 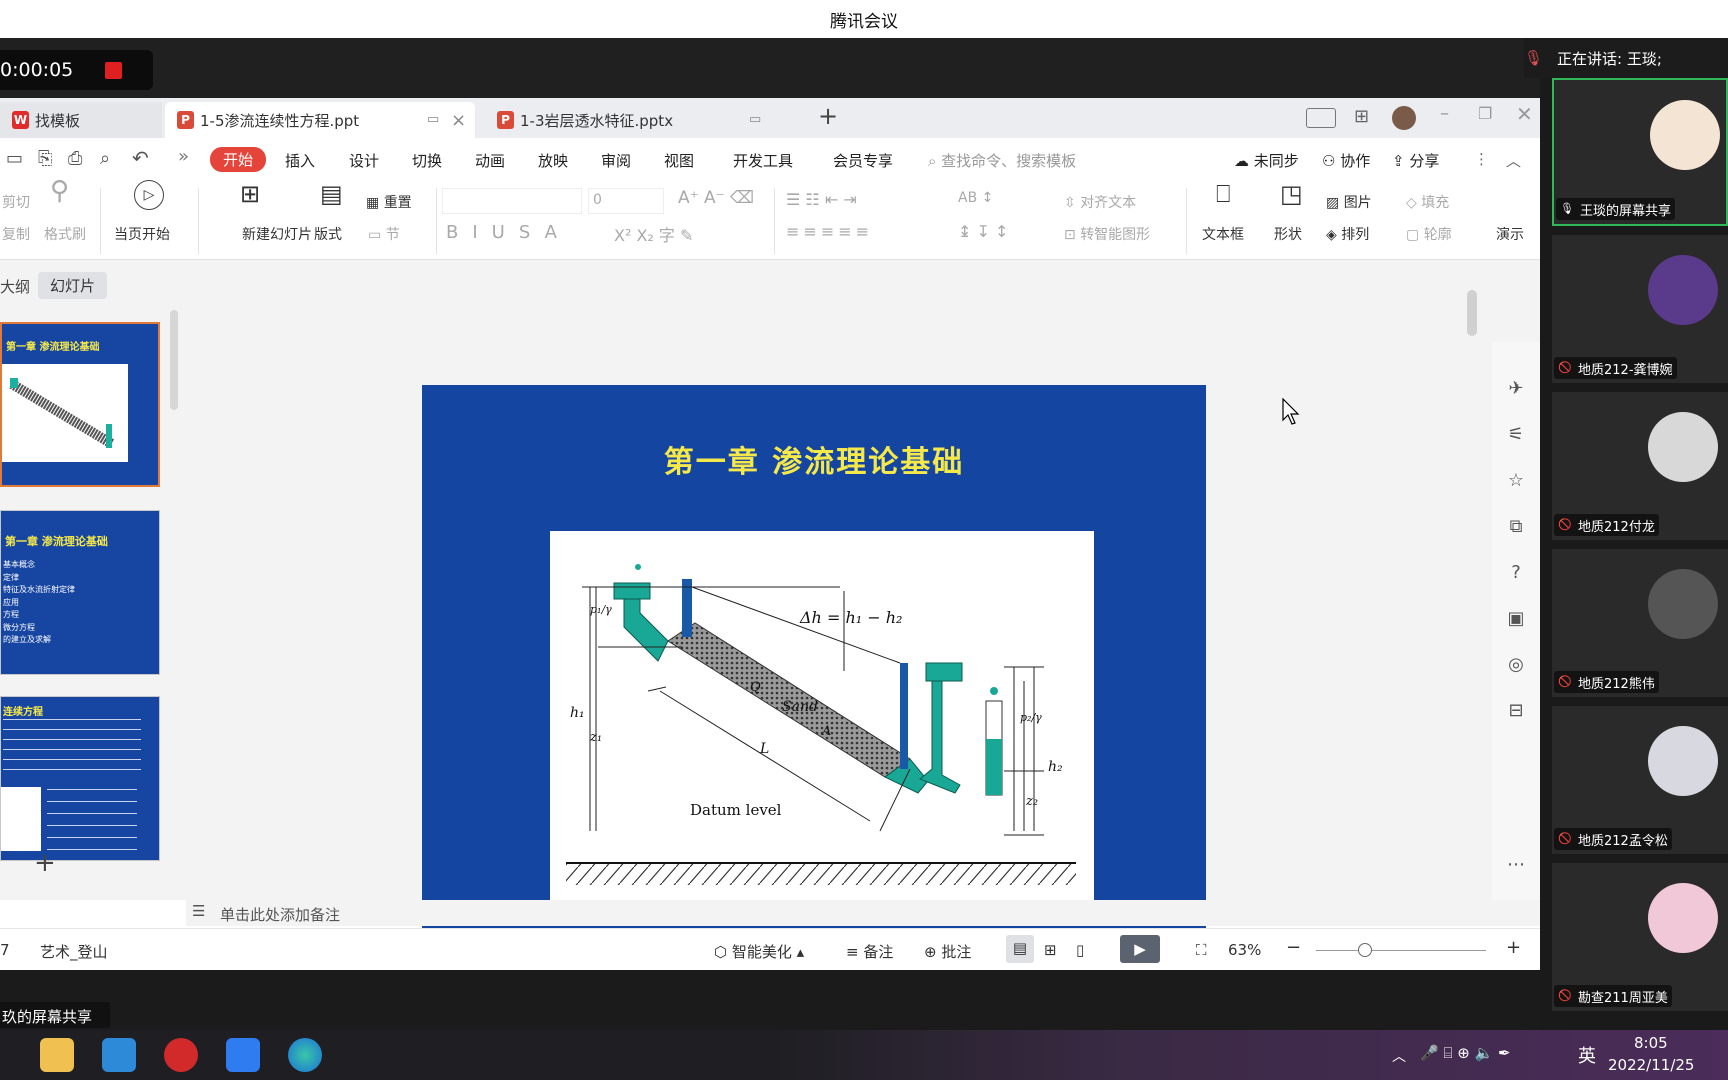 What do you see at coordinates (616, 160) in the screenshot?
I see `menu-review: 审阅` at bounding box center [616, 160].